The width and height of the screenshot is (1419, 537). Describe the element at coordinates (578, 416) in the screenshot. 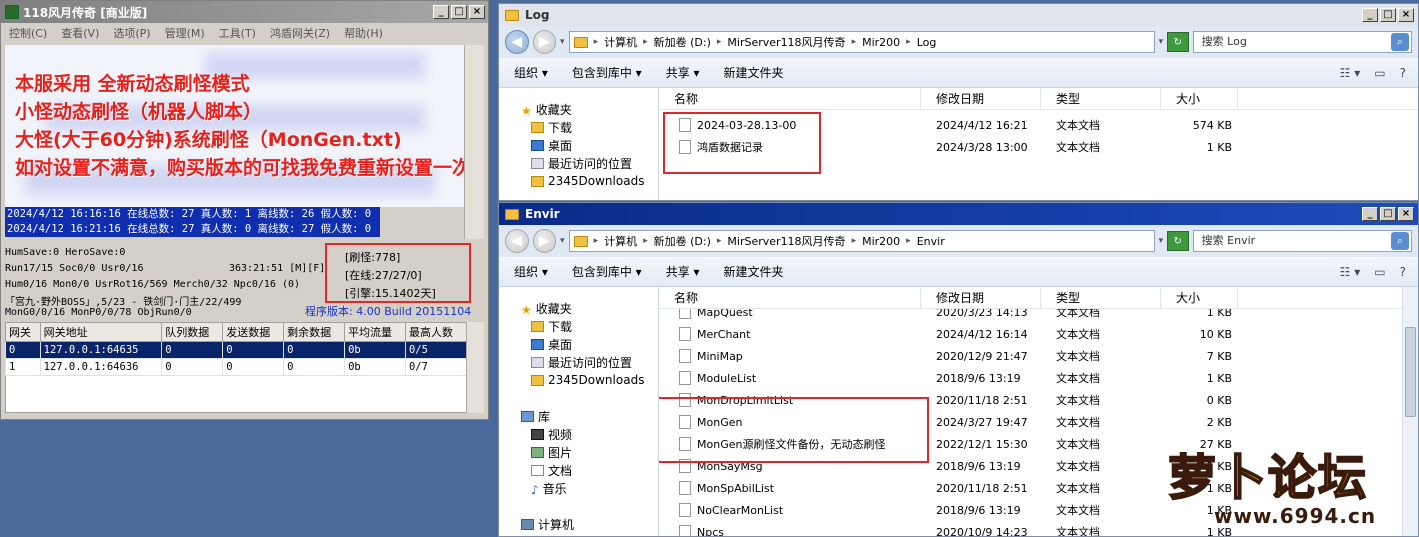

I see `nav-item: 库` at that location.